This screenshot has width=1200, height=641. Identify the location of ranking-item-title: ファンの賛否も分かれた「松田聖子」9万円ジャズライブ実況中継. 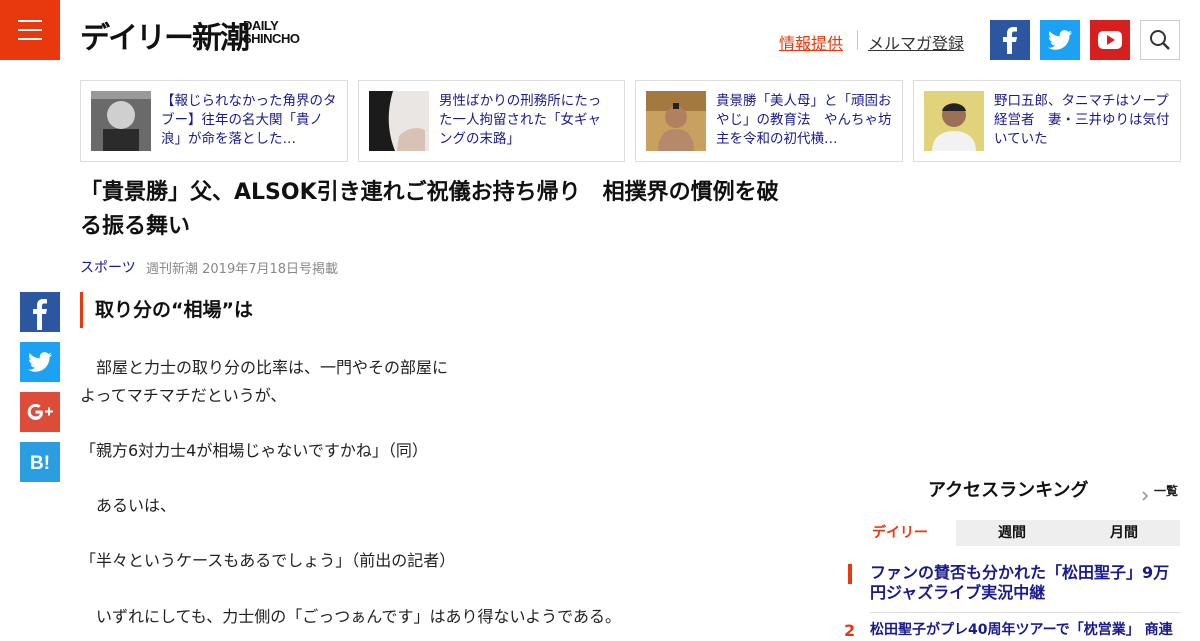
(1020, 583).